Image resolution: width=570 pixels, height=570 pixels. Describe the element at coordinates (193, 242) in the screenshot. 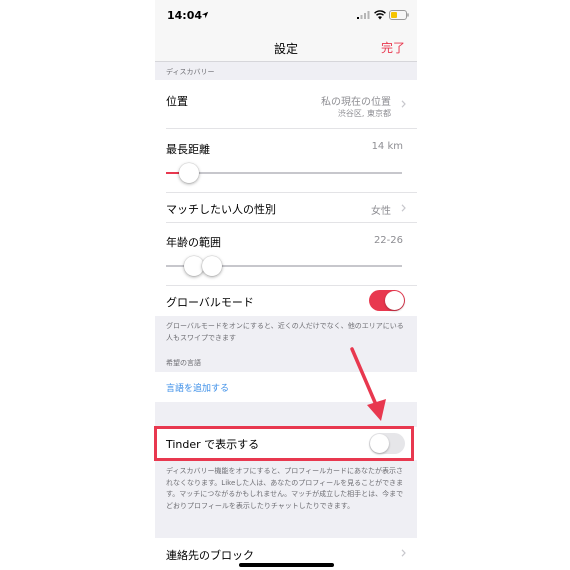

I see `age-label: 年齢の範囲` at that location.